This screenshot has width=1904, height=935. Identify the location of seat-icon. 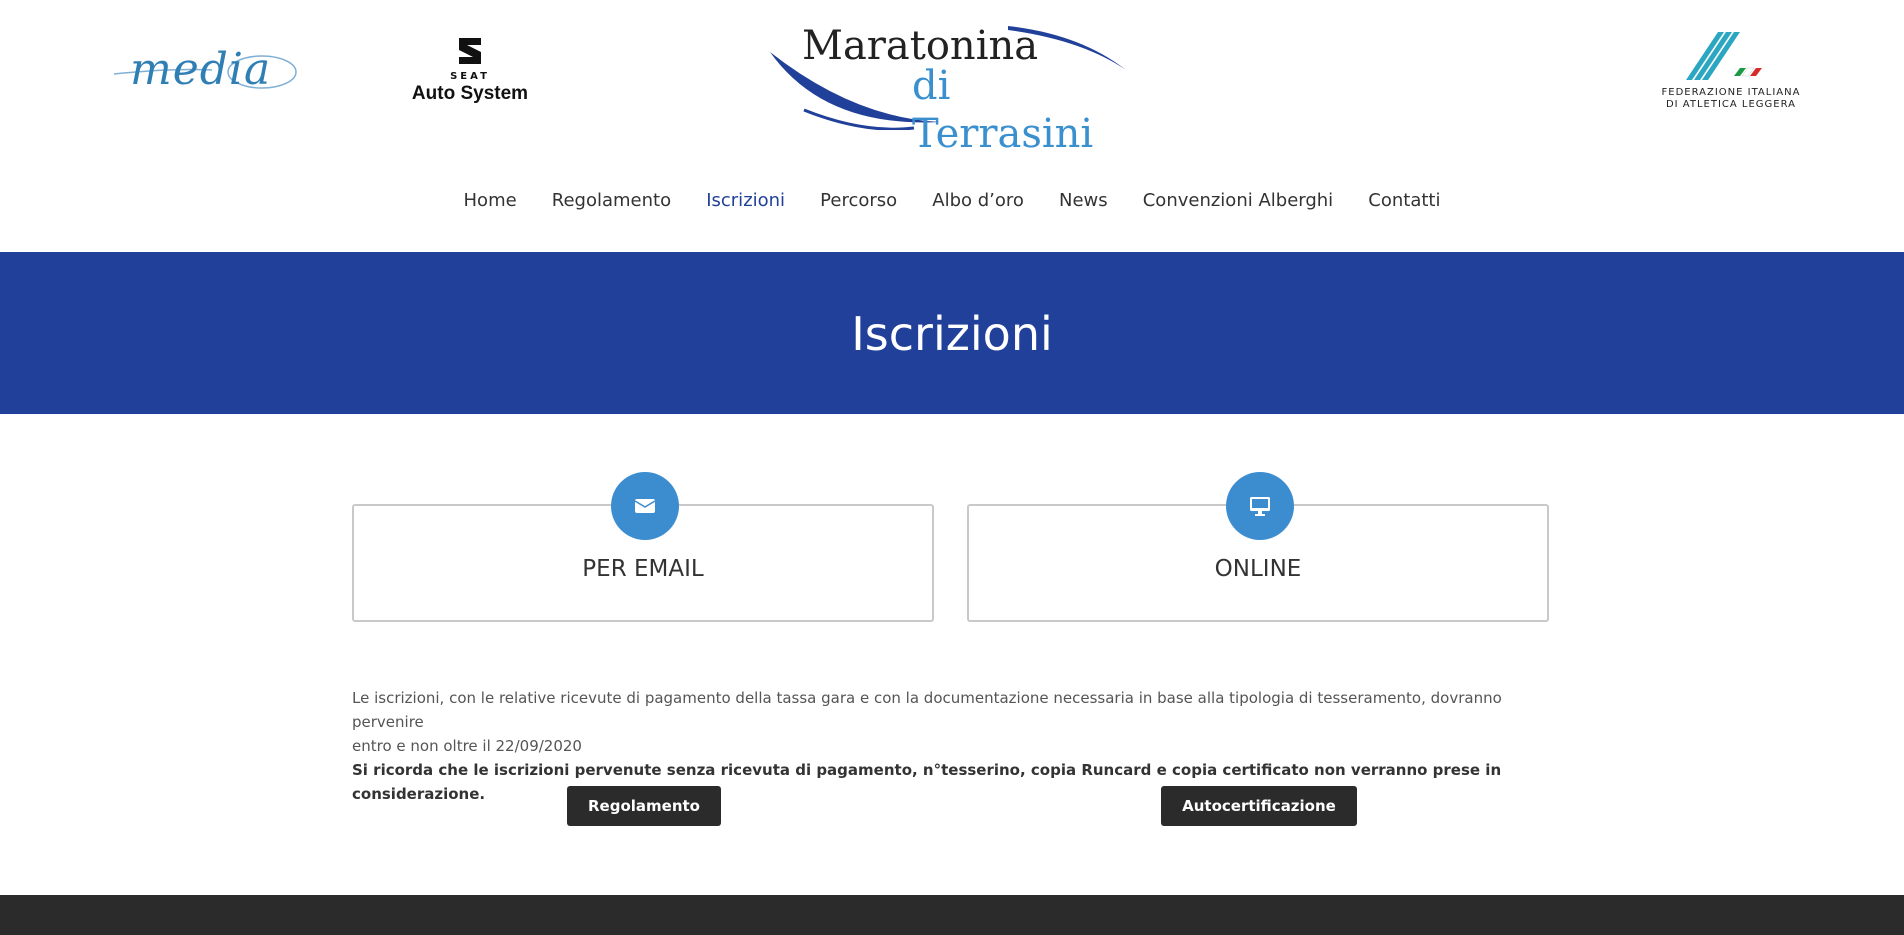
(470, 51).